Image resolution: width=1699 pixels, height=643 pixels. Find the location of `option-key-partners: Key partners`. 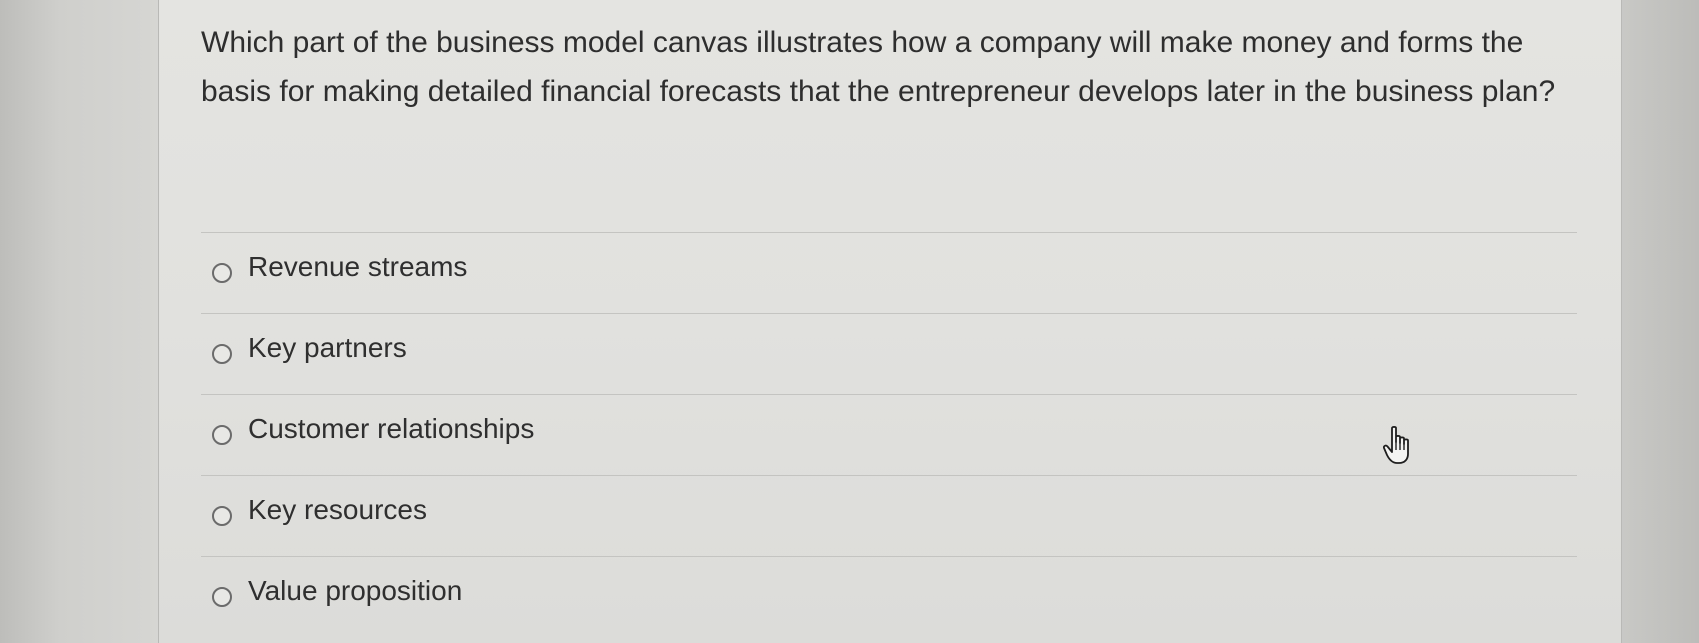

option-key-partners: Key partners is located at coordinates (889, 354).